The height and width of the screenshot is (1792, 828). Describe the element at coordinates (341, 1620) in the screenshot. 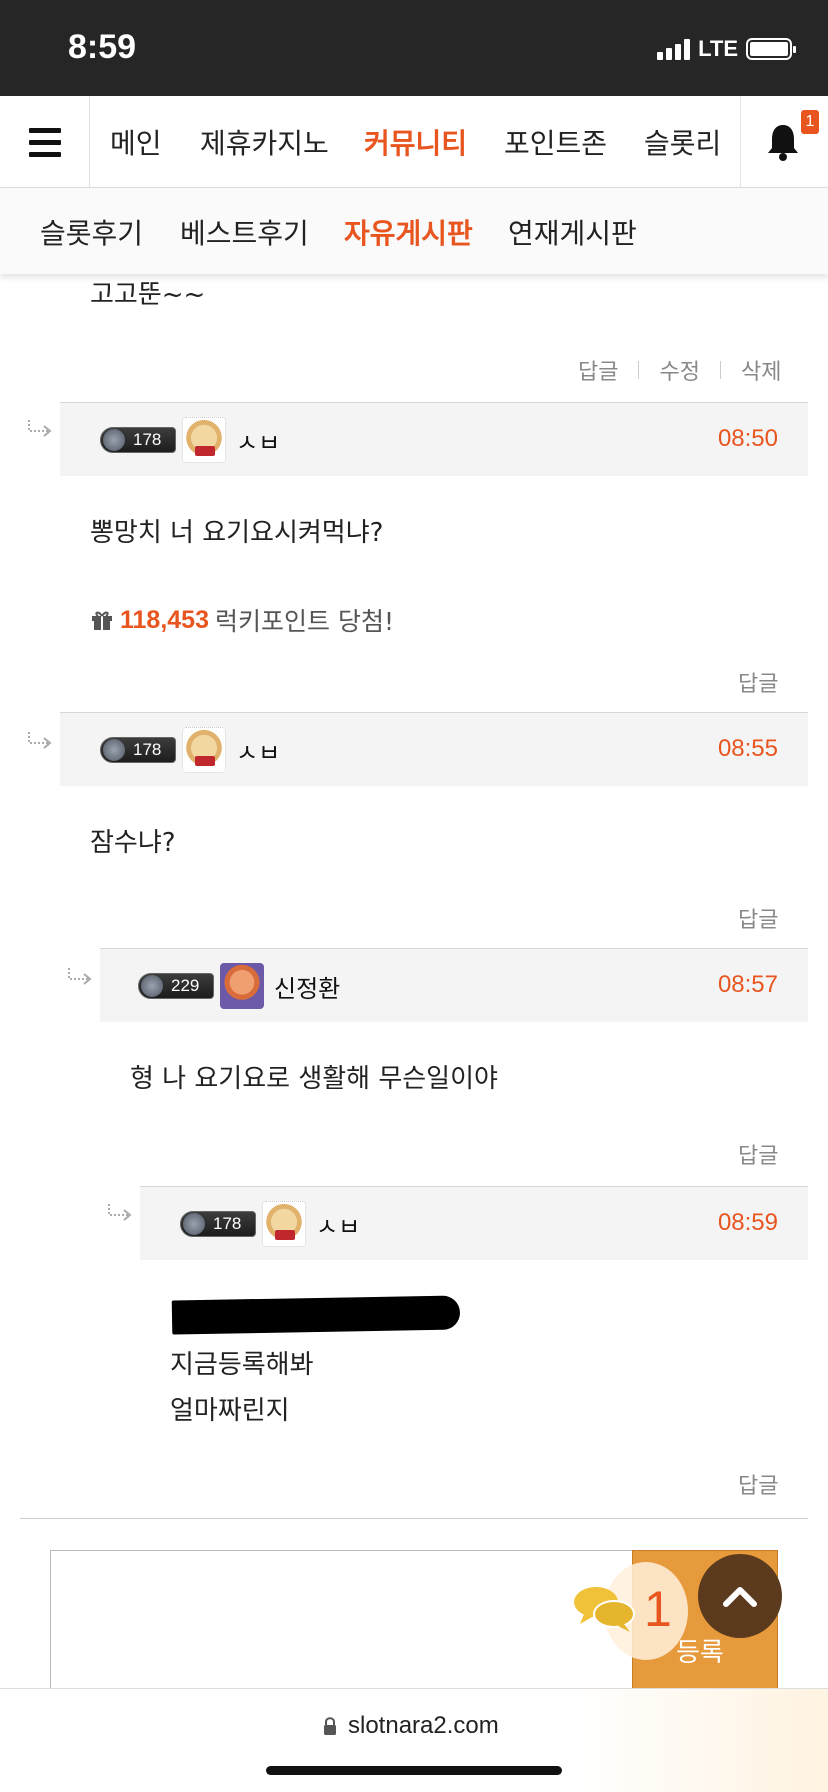

I see `comment-textarea` at that location.